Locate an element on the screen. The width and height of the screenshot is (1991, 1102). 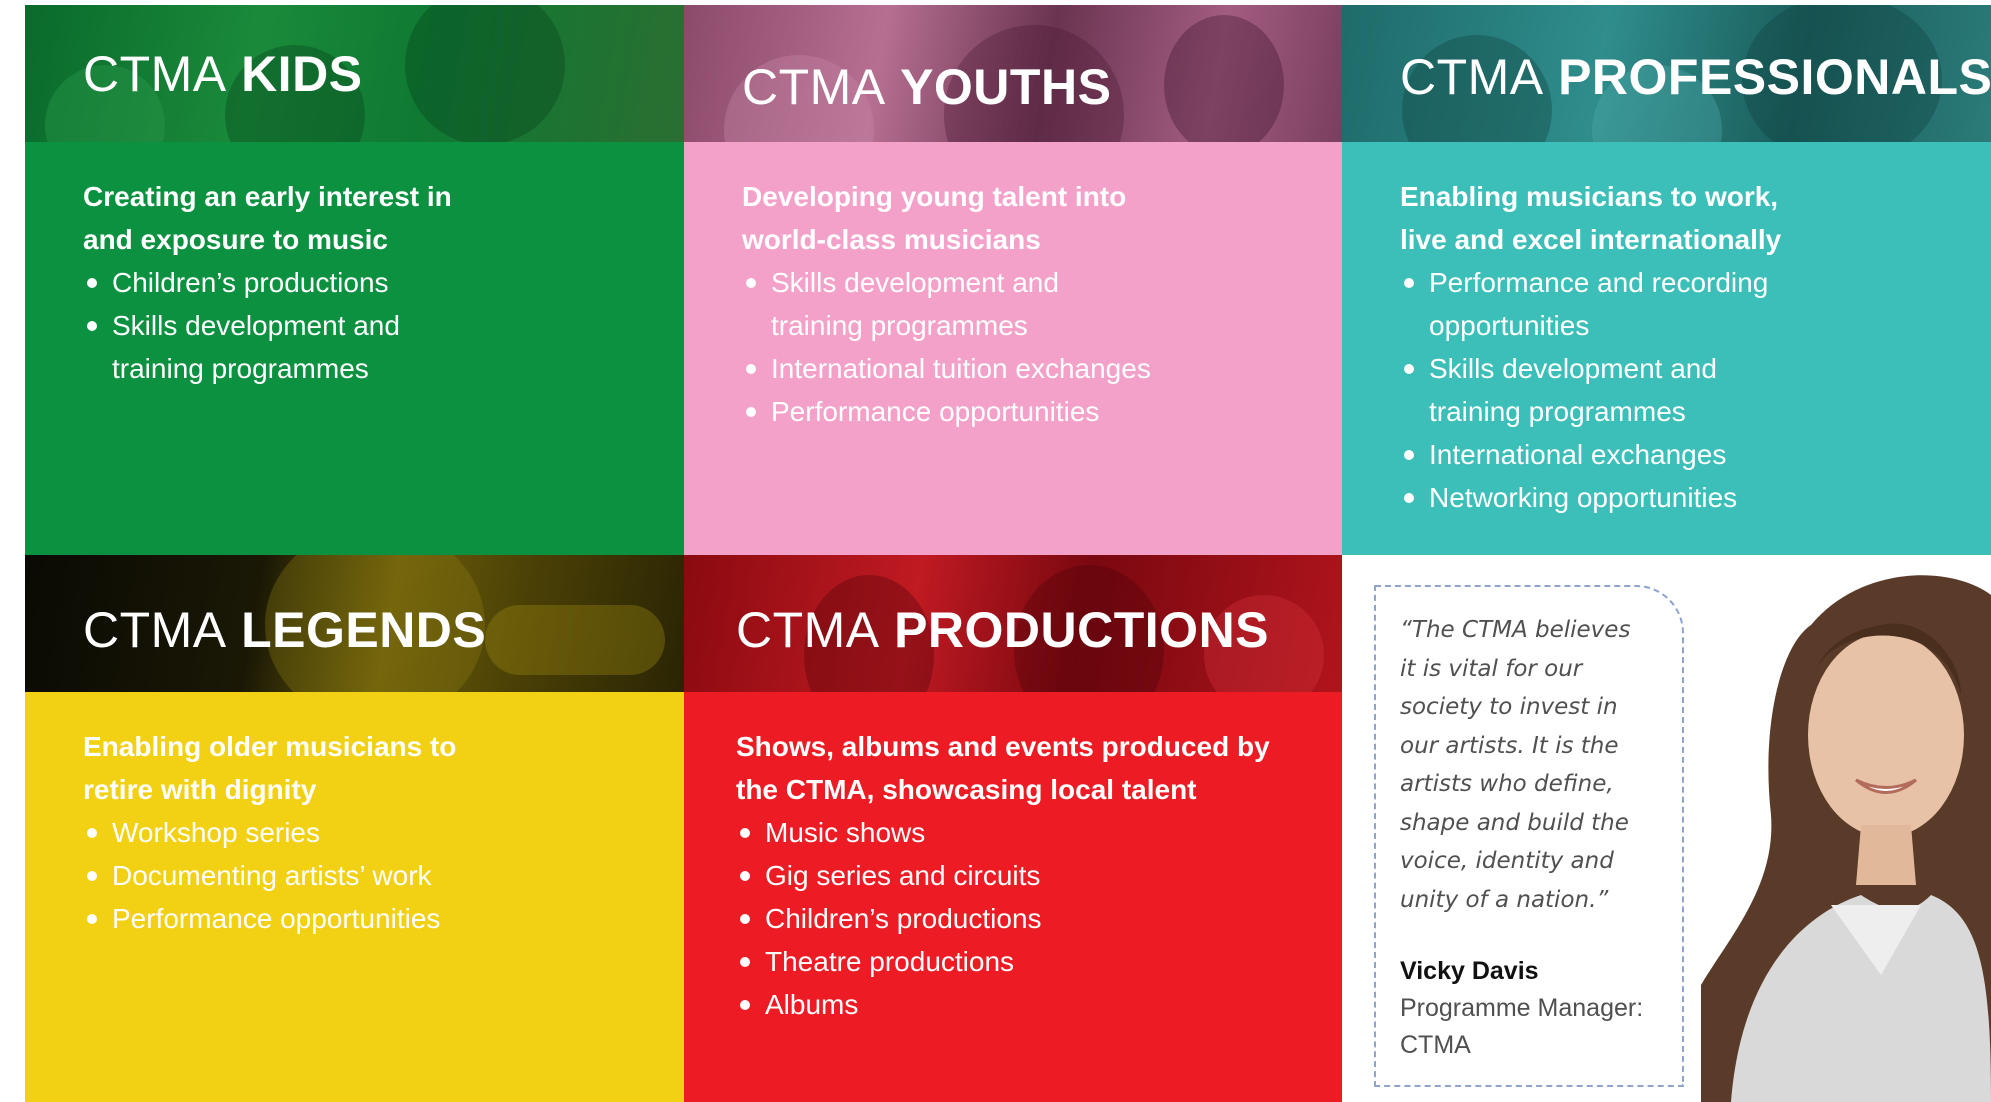
kids-title-main: KIDS is located at coordinates (302, 73).